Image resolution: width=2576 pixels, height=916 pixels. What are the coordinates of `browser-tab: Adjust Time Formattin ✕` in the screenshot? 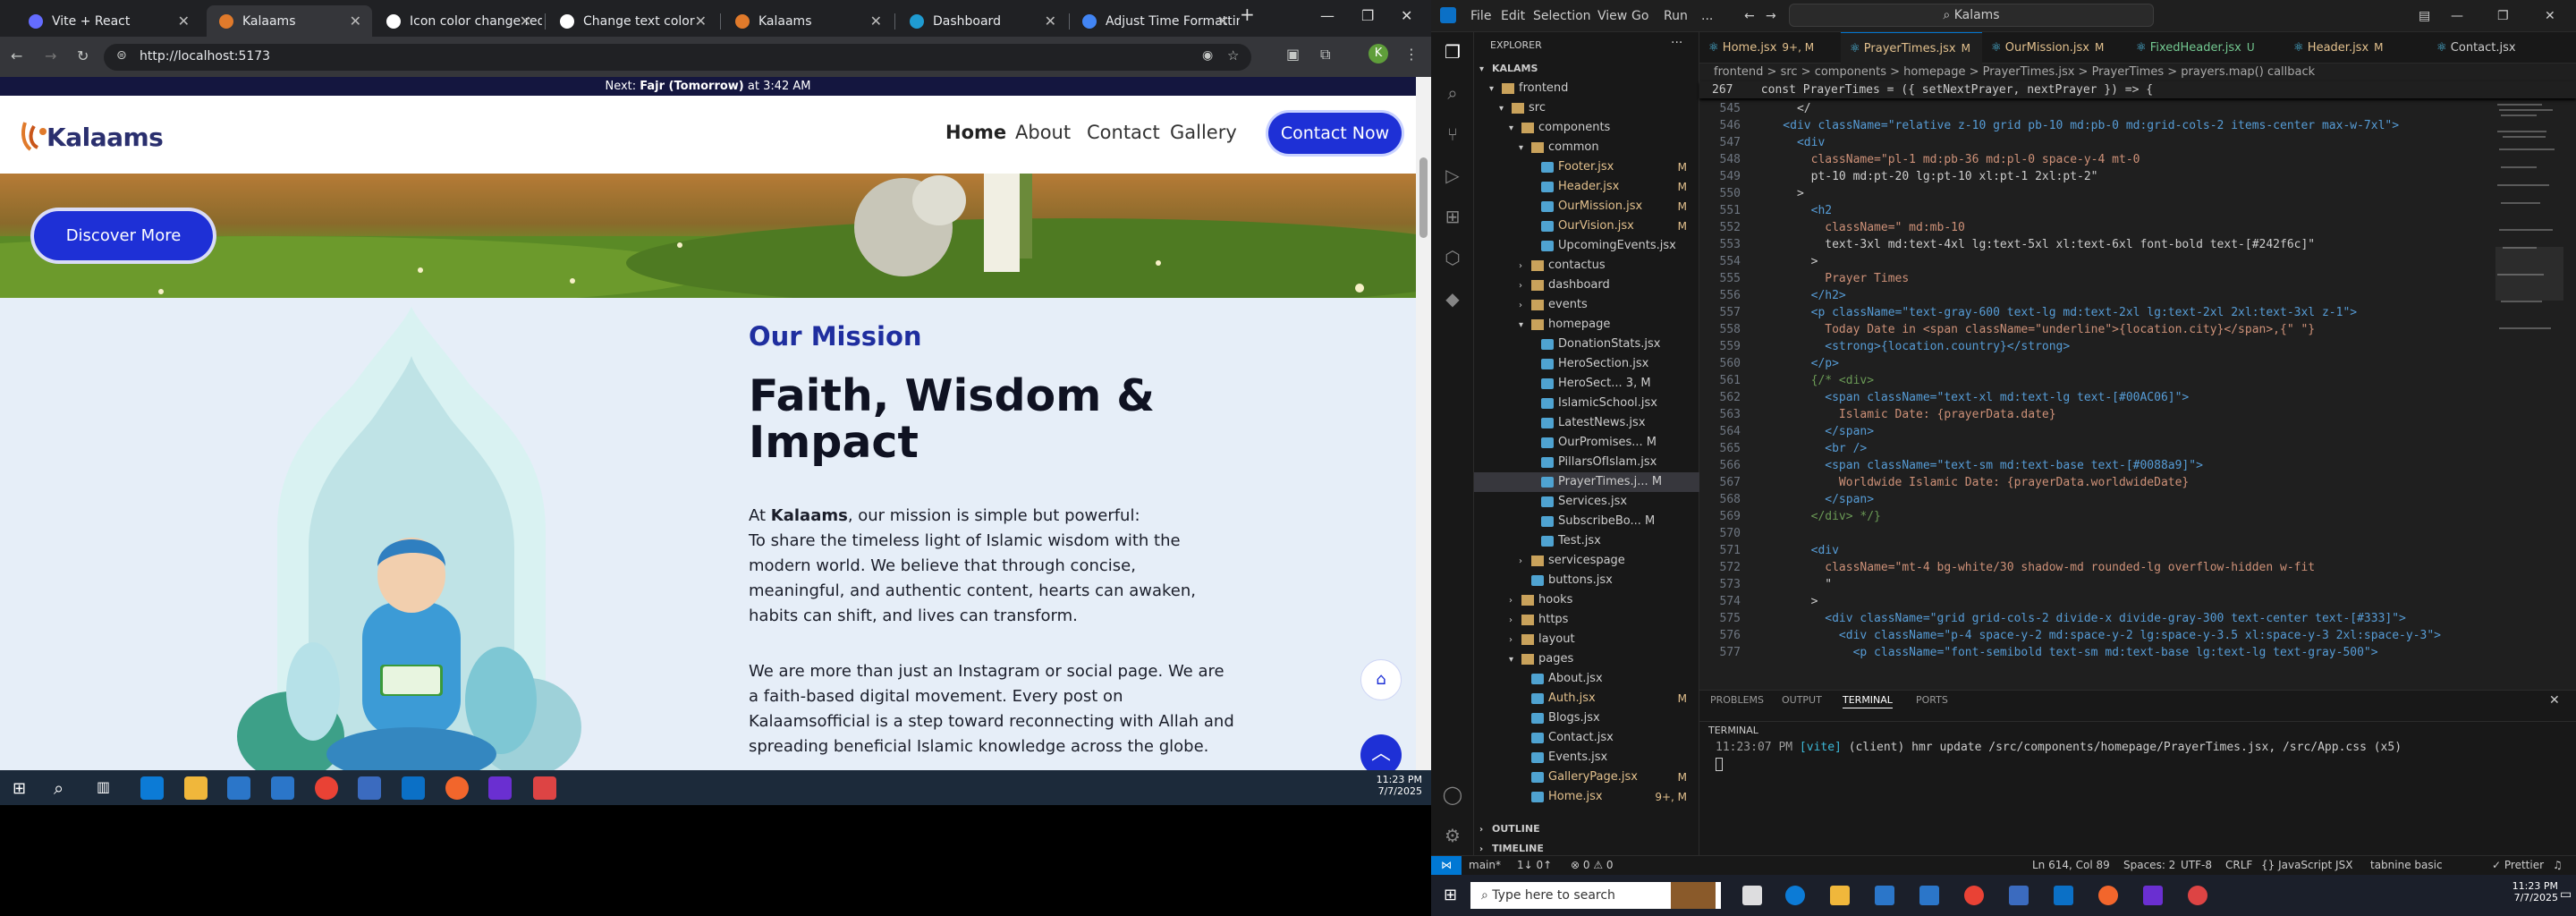 It's located at (1155, 21).